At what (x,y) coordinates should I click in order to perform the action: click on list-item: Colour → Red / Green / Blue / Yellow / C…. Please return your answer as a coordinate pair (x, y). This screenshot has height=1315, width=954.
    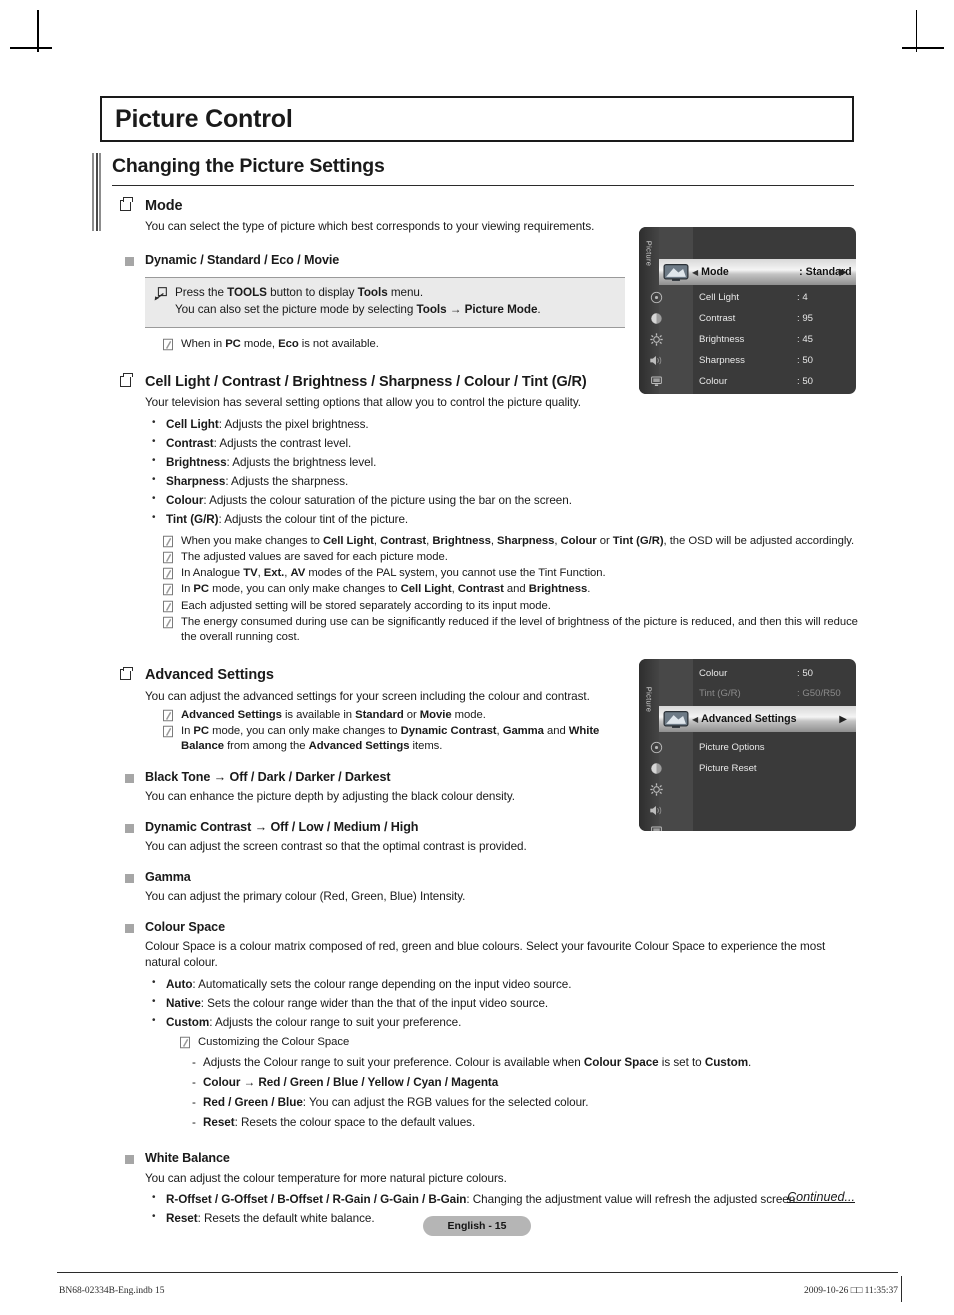
    Looking at the image, I should click on (524, 1083).